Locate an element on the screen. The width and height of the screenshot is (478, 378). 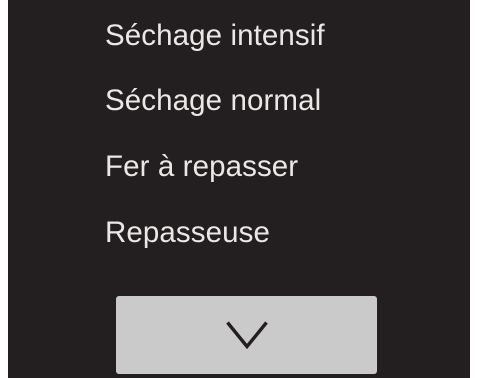
menu-item-sechage-intensif: Séchage intensif is located at coordinates (275, 36).